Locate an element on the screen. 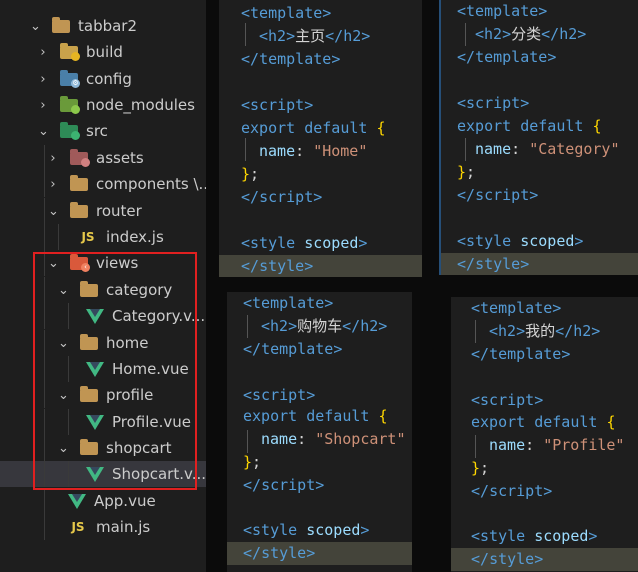  tree-item-label: main.js is located at coordinates (123, 527).